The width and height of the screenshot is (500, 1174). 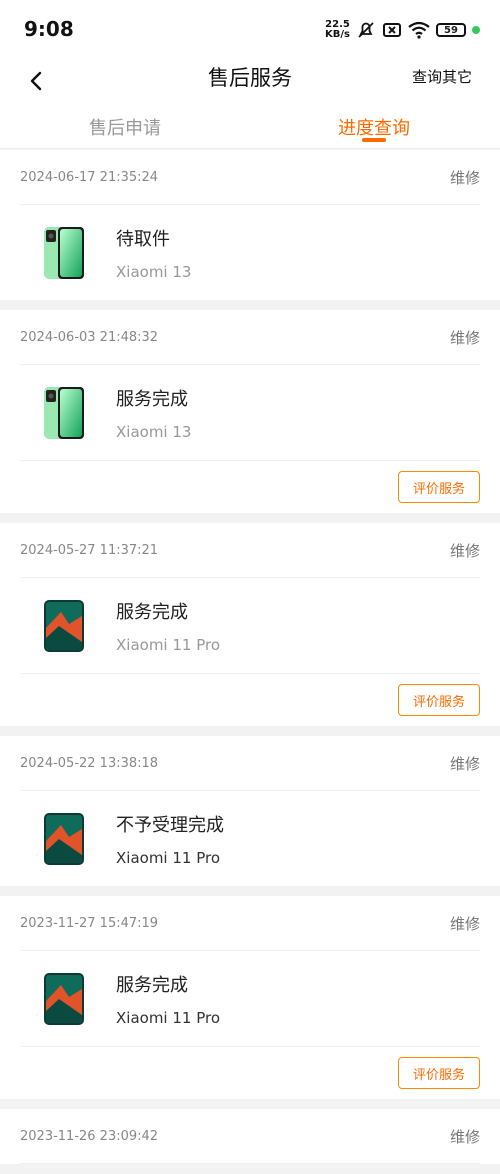 I want to click on status-icons: 22.5 KB/s 59, so click(x=402, y=30).